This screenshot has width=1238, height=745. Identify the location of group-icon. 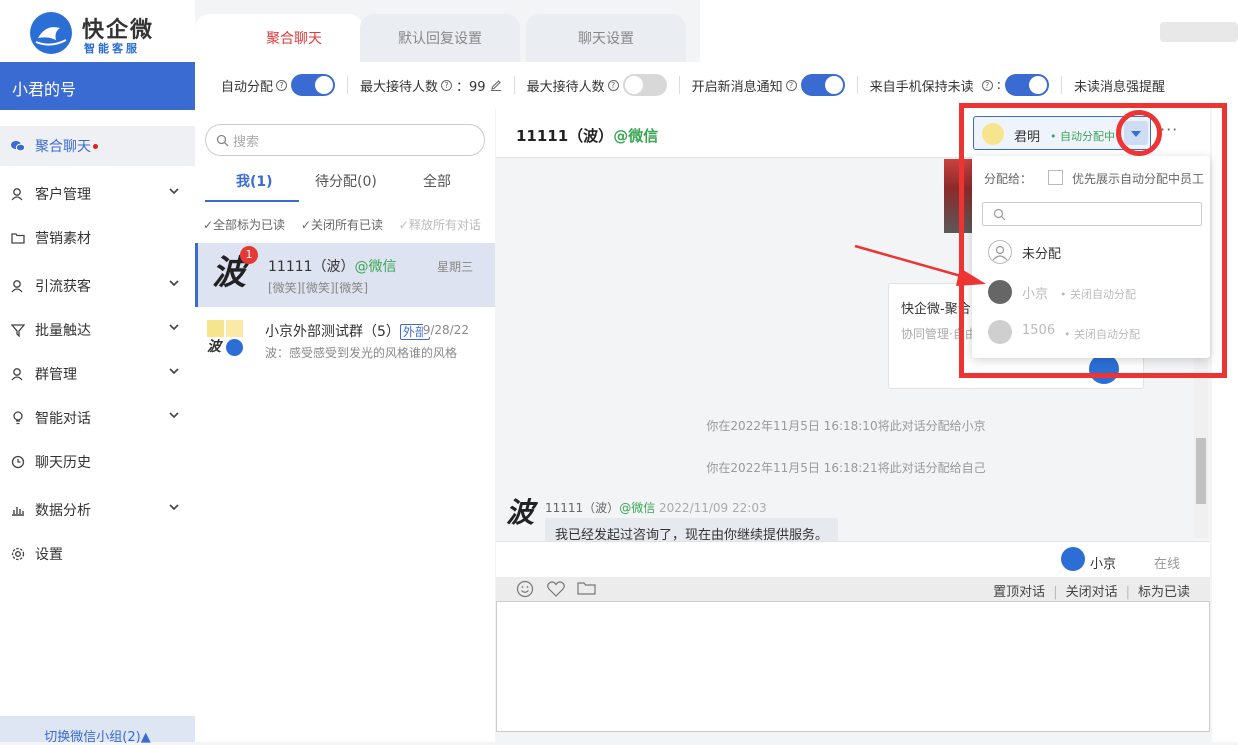
(18, 374).